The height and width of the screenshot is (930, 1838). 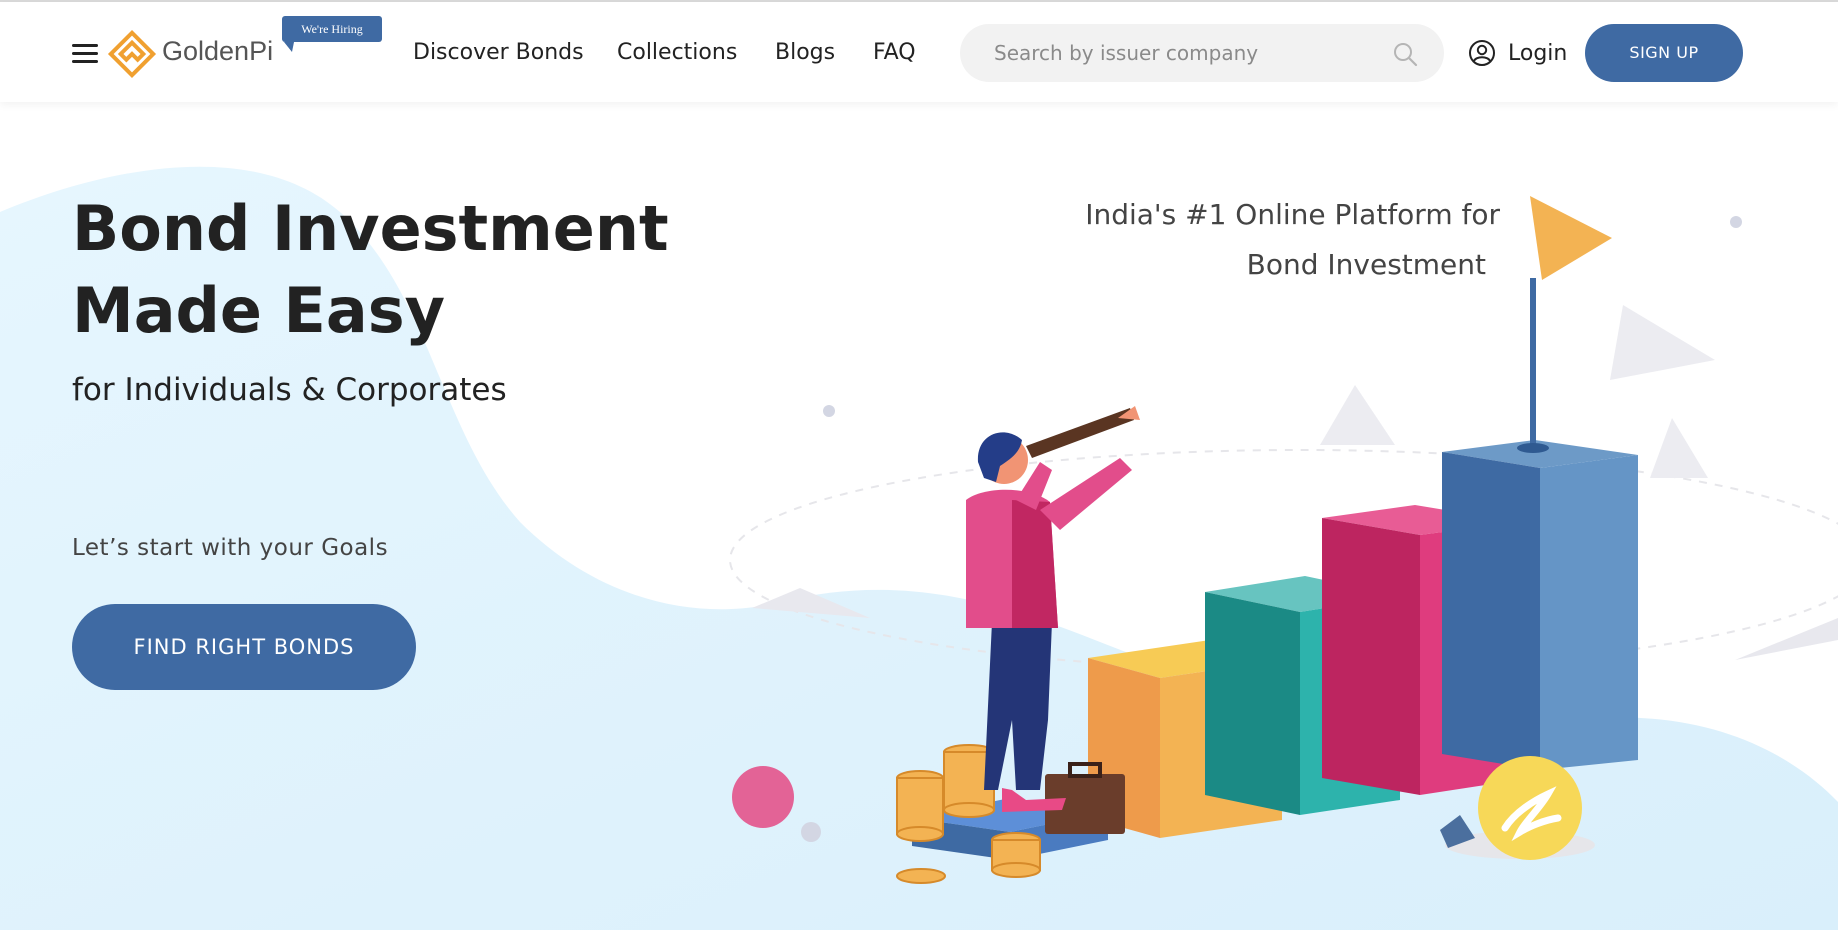 I want to click on goldenpi-logo, so click(x=132, y=54).